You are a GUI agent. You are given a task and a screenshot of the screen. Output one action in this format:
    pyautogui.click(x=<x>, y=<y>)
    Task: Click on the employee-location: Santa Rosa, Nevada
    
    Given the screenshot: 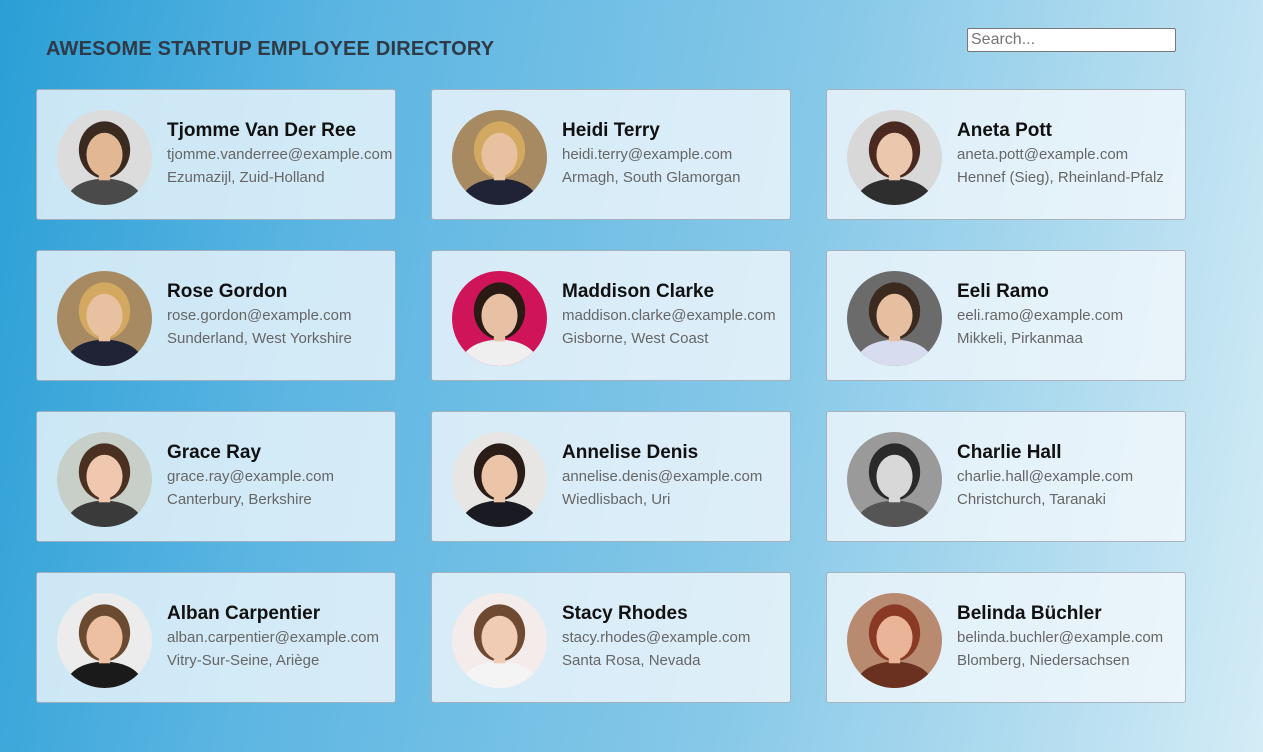 What is the action you would take?
    pyautogui.click(x=631, y=660)
    